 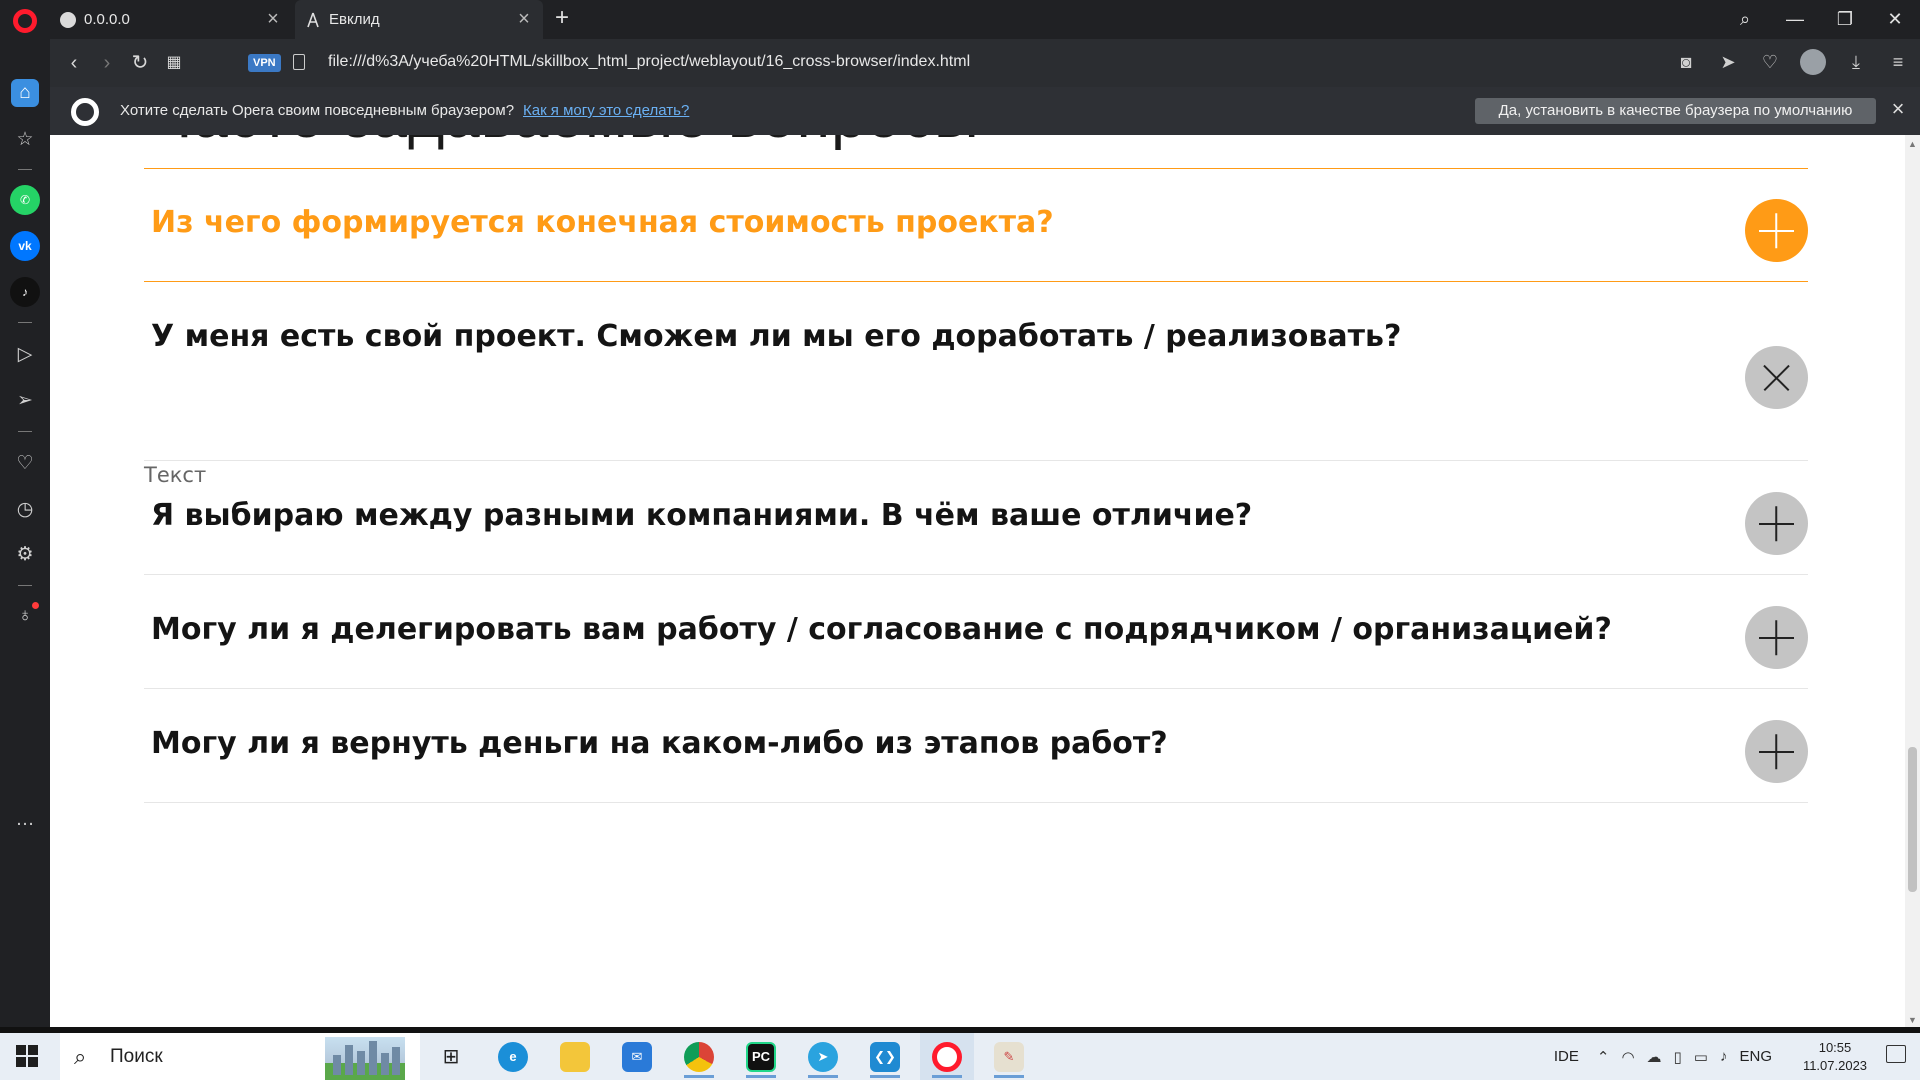 What do you see at coordinates (1603, 1057) in the screenshot?
I see `tray-overflow-icon: ⌃` at bounding box center [1603, 1057].